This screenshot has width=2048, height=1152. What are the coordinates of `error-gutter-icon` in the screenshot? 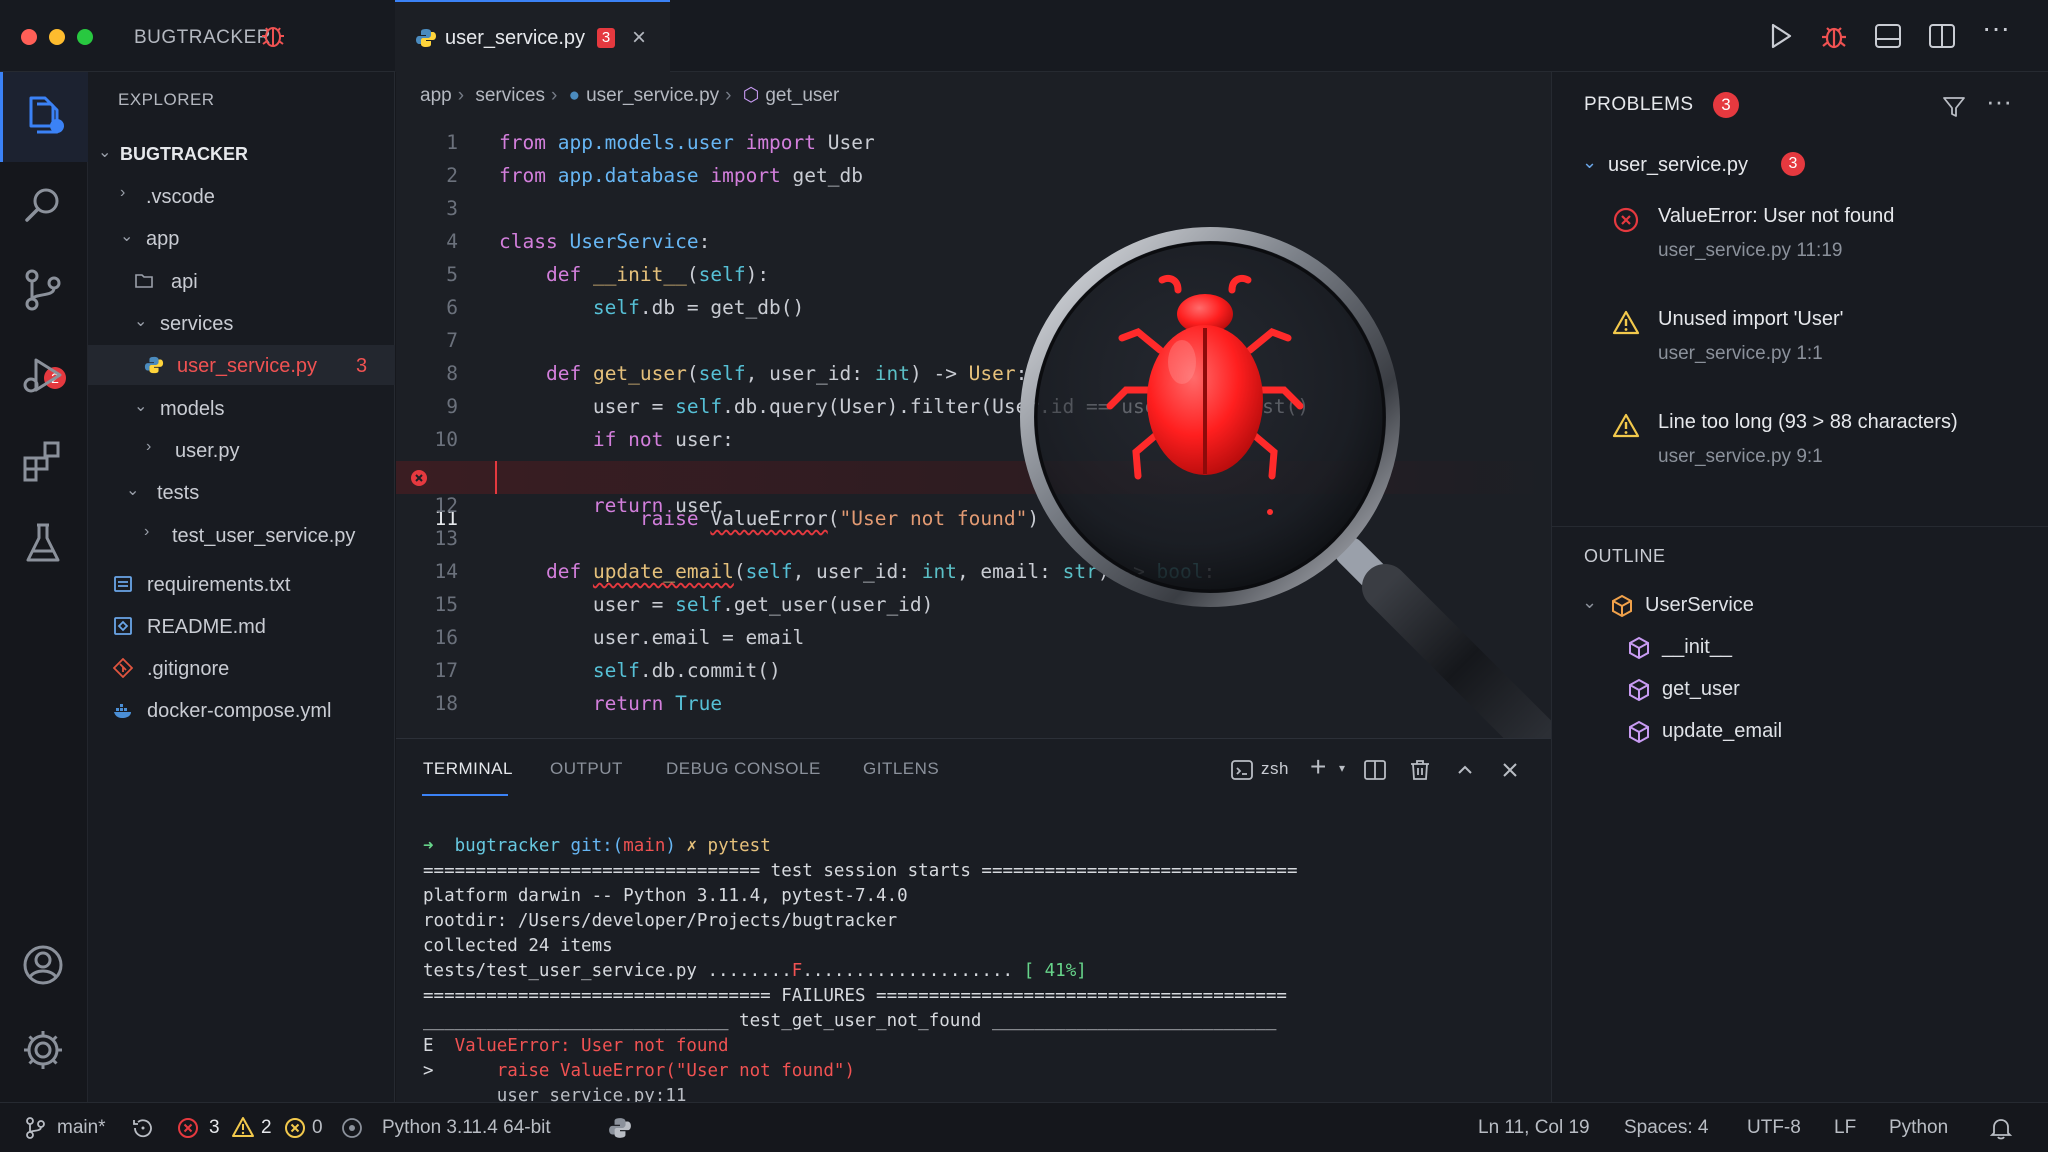 It's located at (419, 478).